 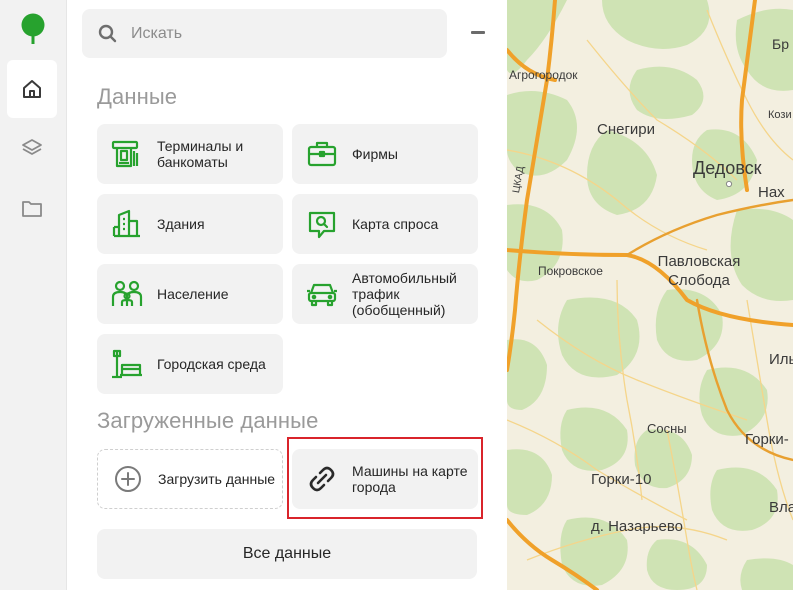 I want to click on people-icon, so click(x=127, y=293).